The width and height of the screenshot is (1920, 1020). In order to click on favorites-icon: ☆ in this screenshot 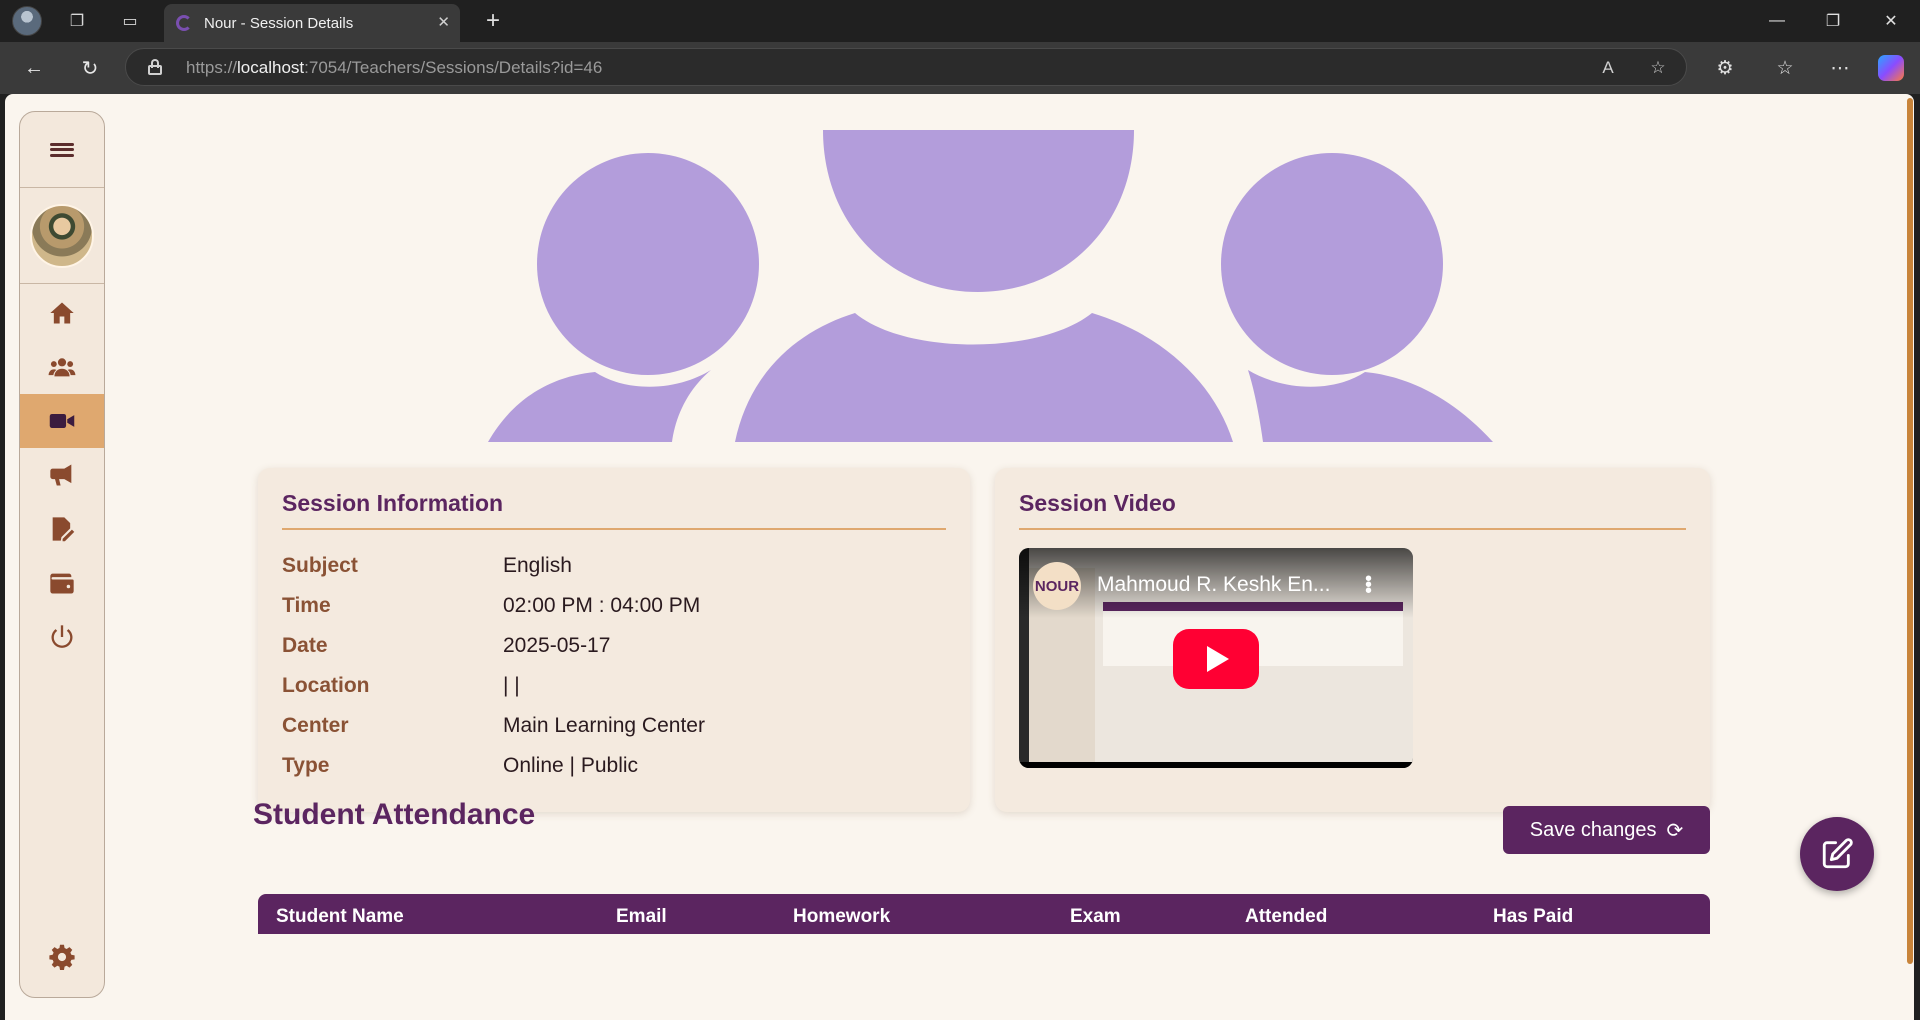, I will do `click(1785, 68)`.